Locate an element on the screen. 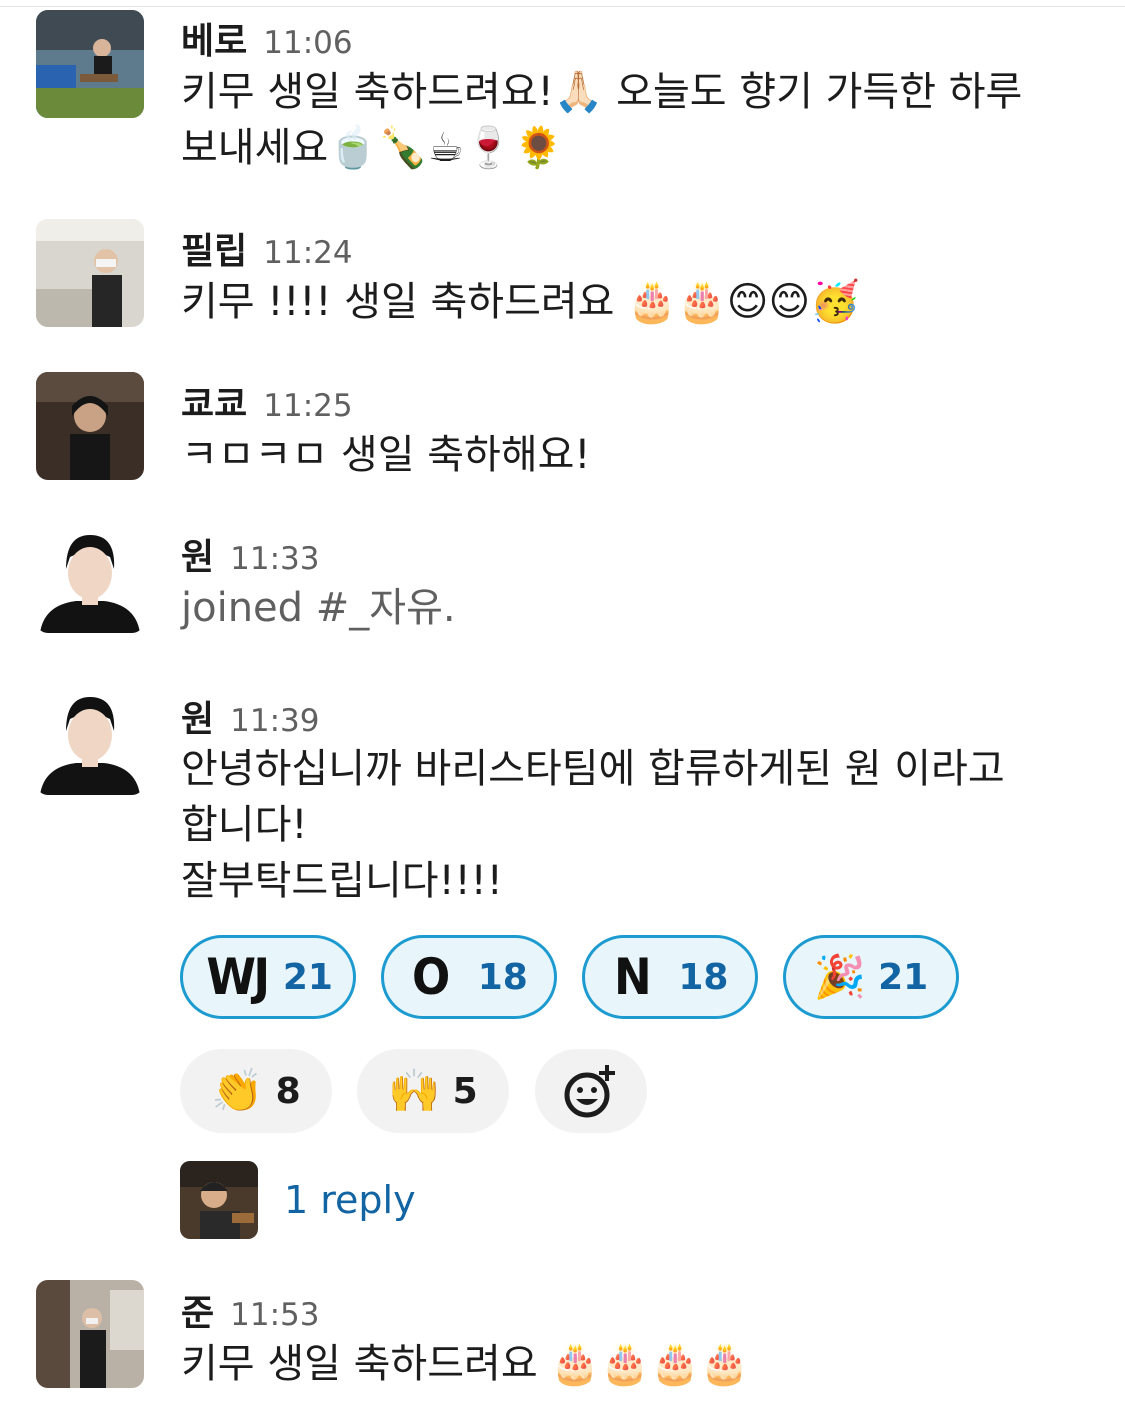 This screenshot has height=1407, width=1125. add-reaction-icon is located at coordinates (589, 1091).